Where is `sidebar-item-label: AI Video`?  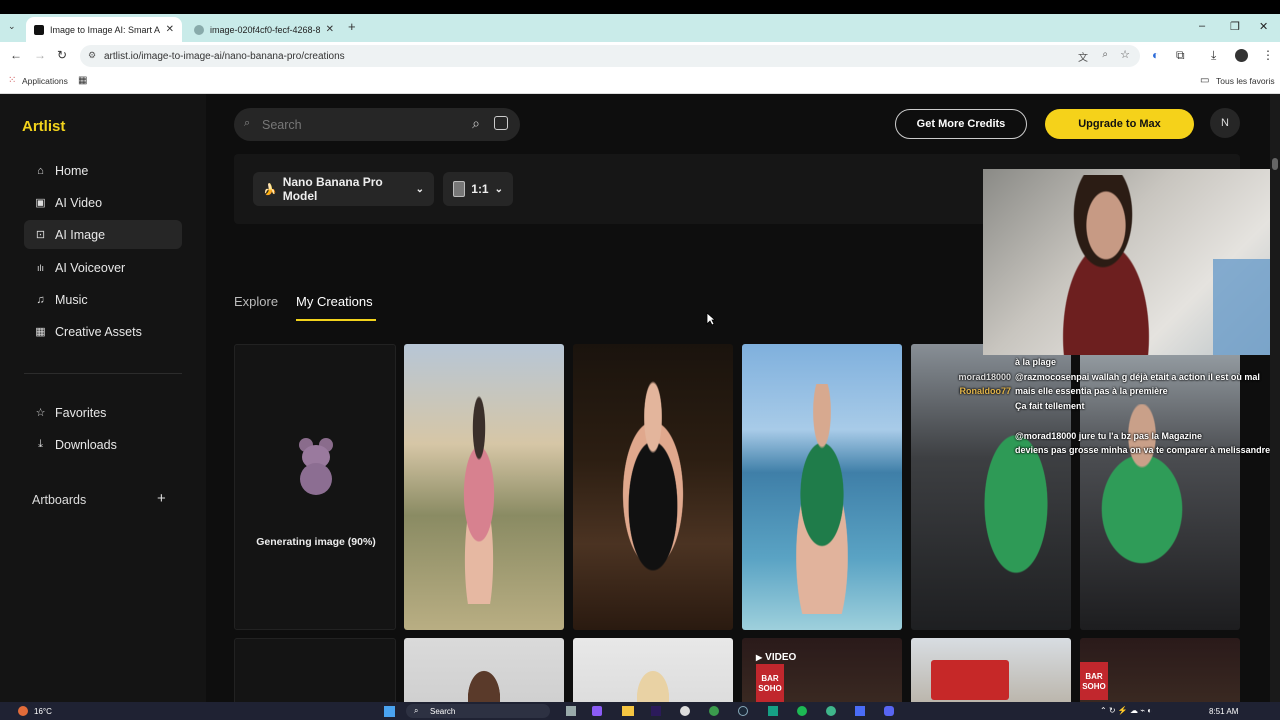
sidebar-item-label: AI Video is located at coordinates (79, 202).